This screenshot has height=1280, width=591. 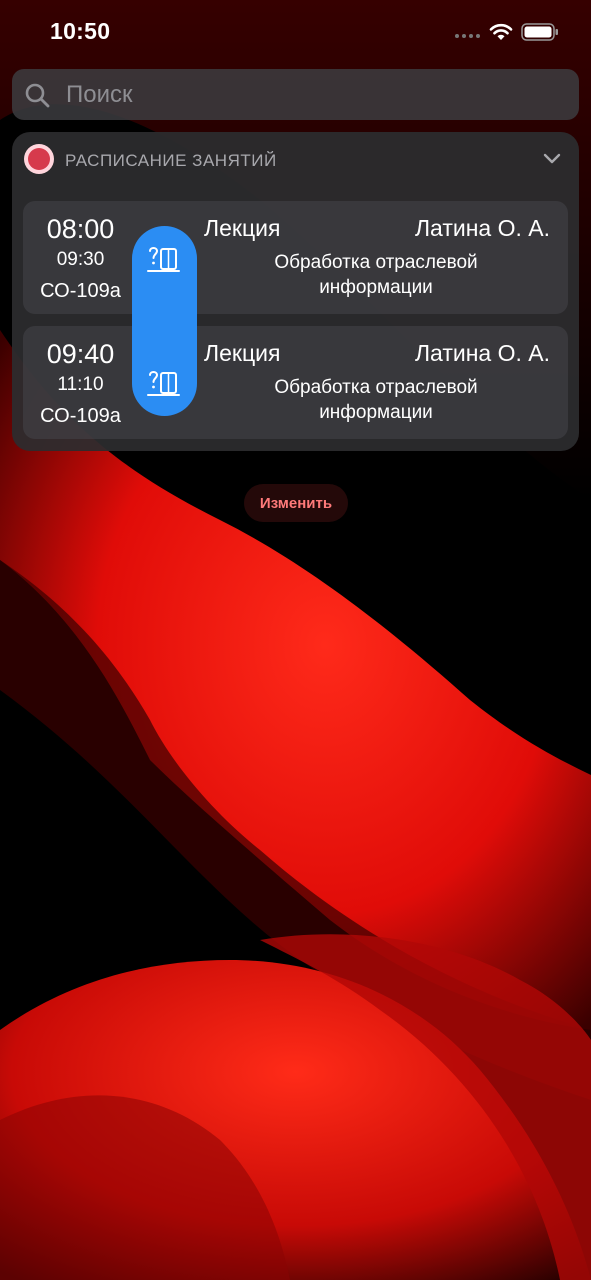 What do you see at coordinates (296, 503) in the screenshot?
I see `edit-widgets-button: Изменить` at bounding box center [296, 503].